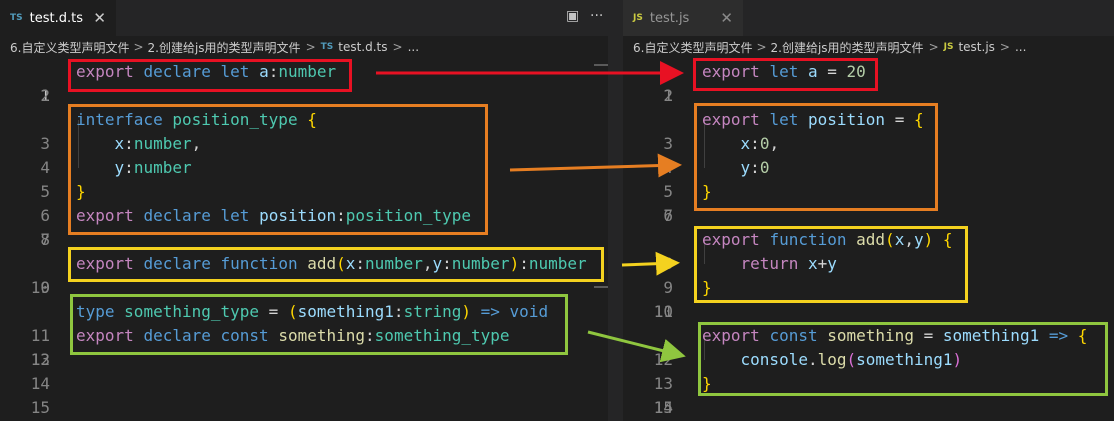 Image resolution: width=1114 pixels, height=421 pixels. I want to click on arrow-yellow, so click(650, 263).